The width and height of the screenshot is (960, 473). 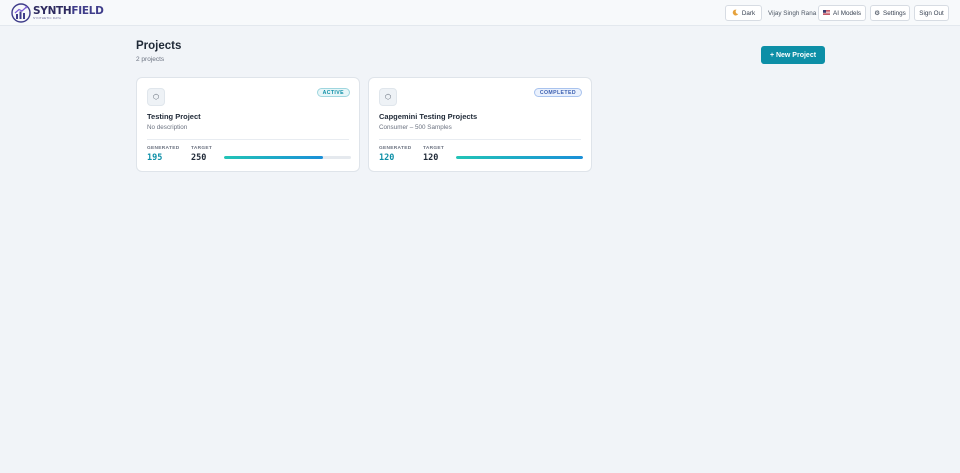 What do you see at coordinates (167, 127) in the screenshot?
I see `project-description: No description` at bounding box center [167, 127].